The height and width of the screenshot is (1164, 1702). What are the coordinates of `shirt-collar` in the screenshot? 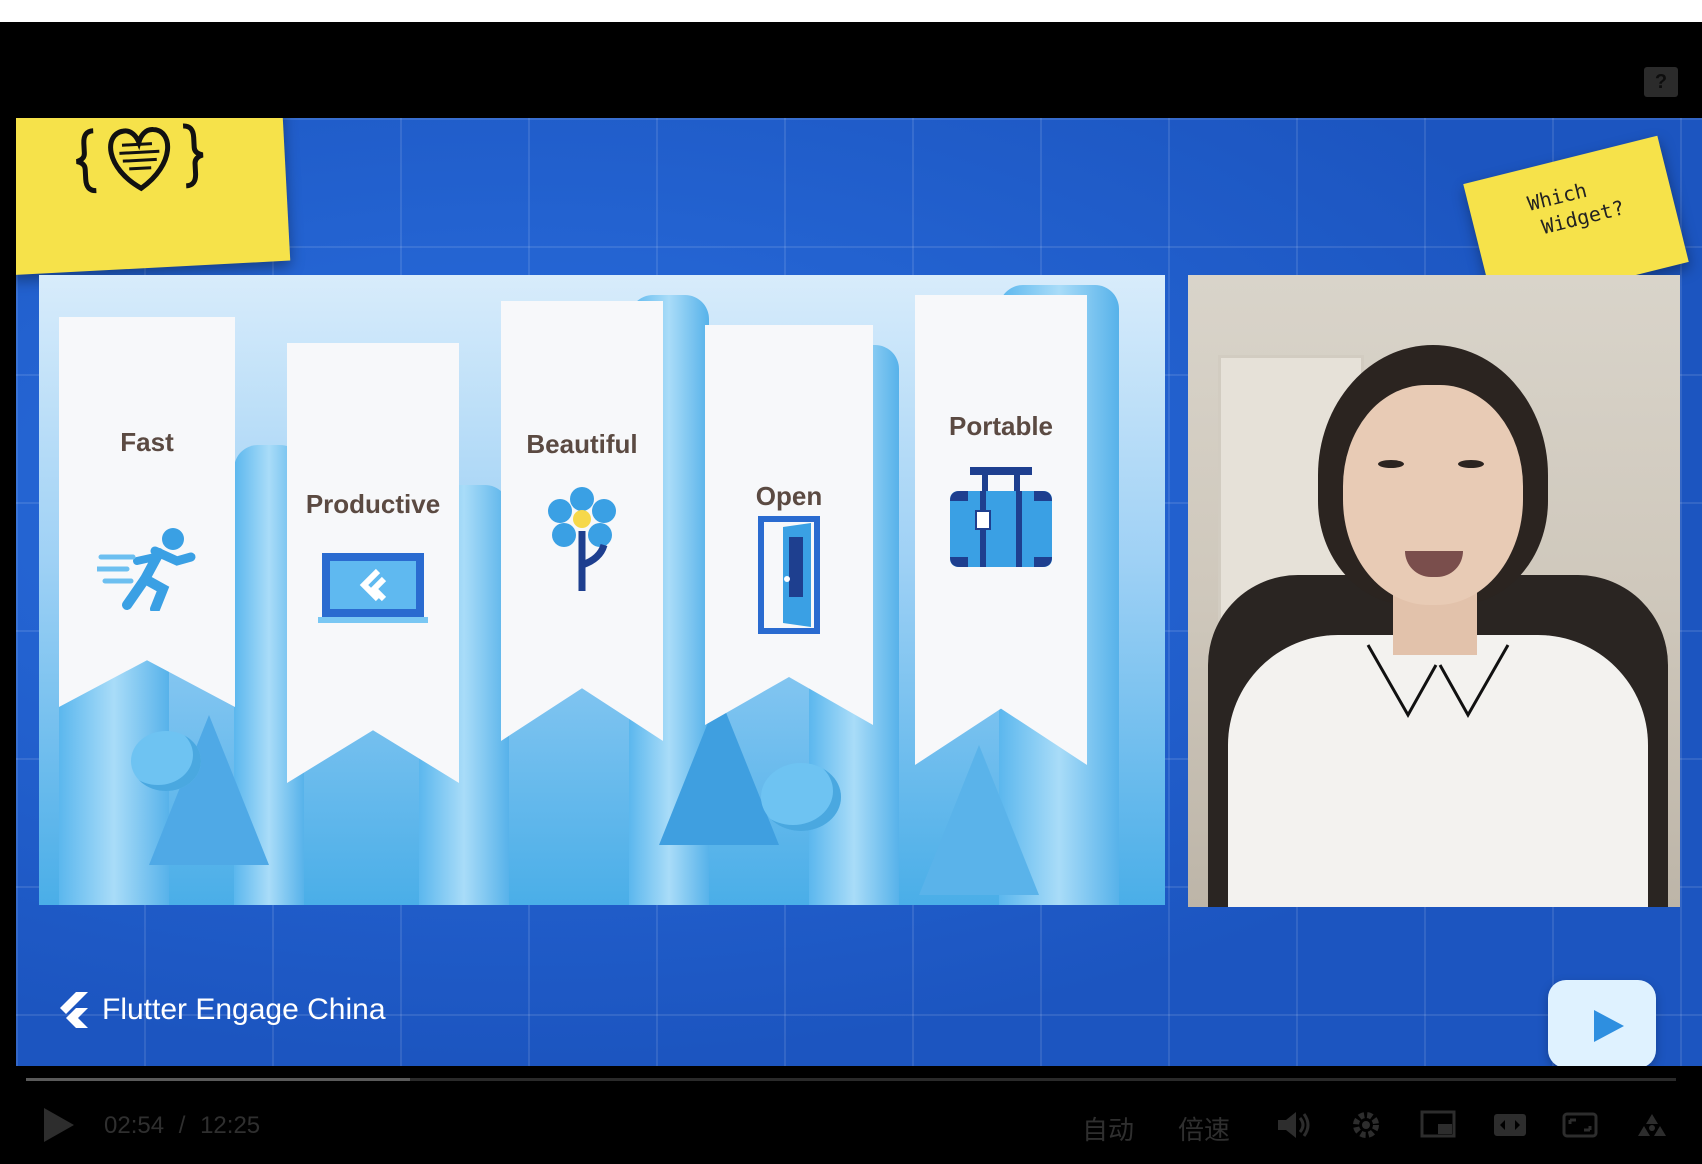 It's located at (1438, 681).